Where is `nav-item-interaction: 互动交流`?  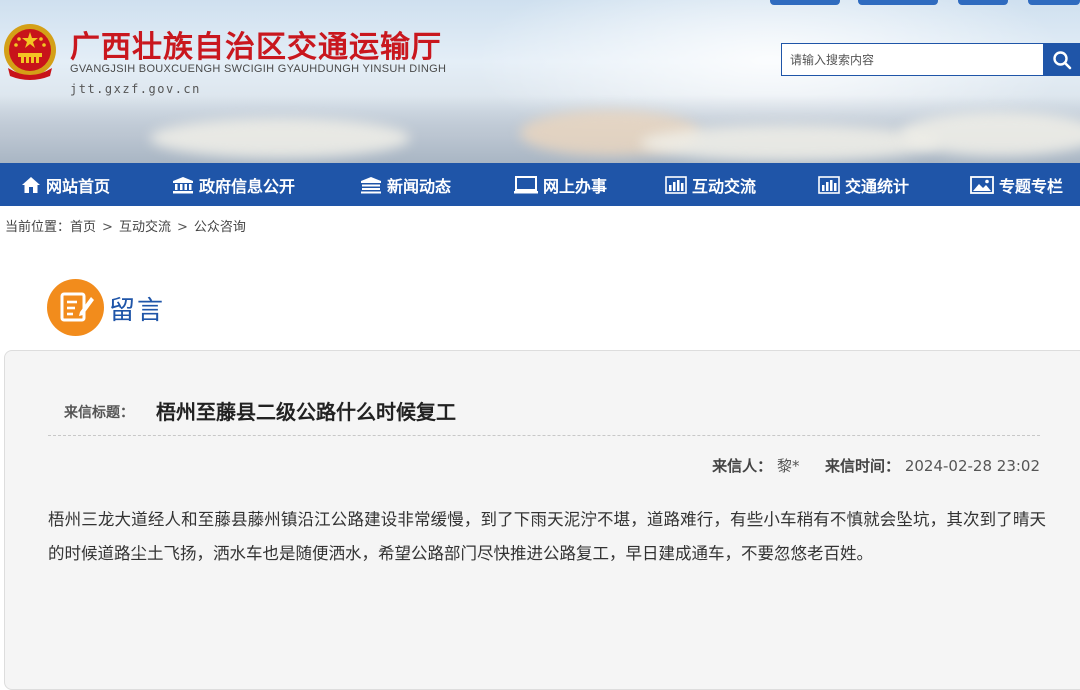
nav-item-interaction: 互动交流 is located at coordinates (710, 184).